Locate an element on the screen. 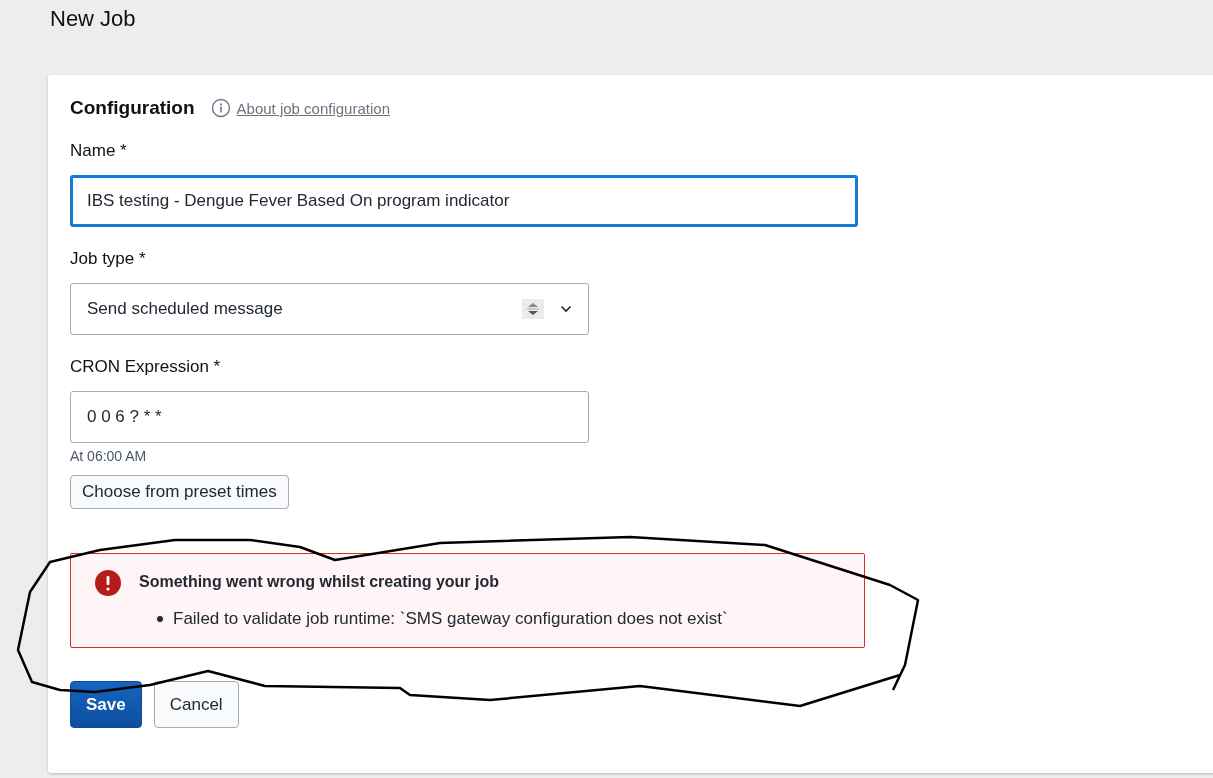 This screenshot has height=778, width=1213. help-text: At 06:00 AM is located at coordinates (109, 456).